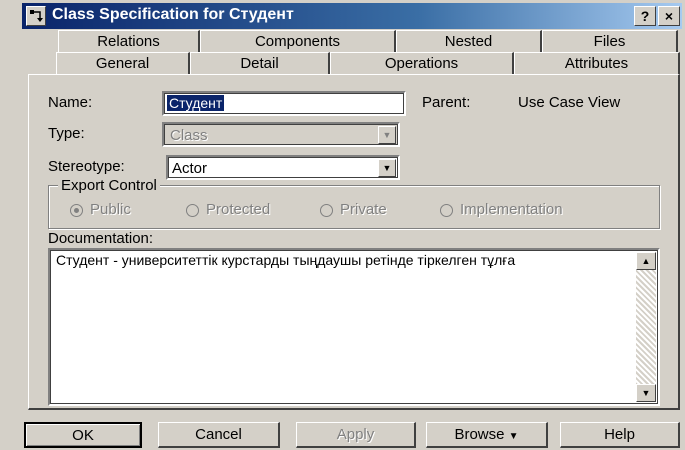 Image resolution: width=685 pixels, height=450 pixels. I want to click on tab-label: Files, so click(609, 41).